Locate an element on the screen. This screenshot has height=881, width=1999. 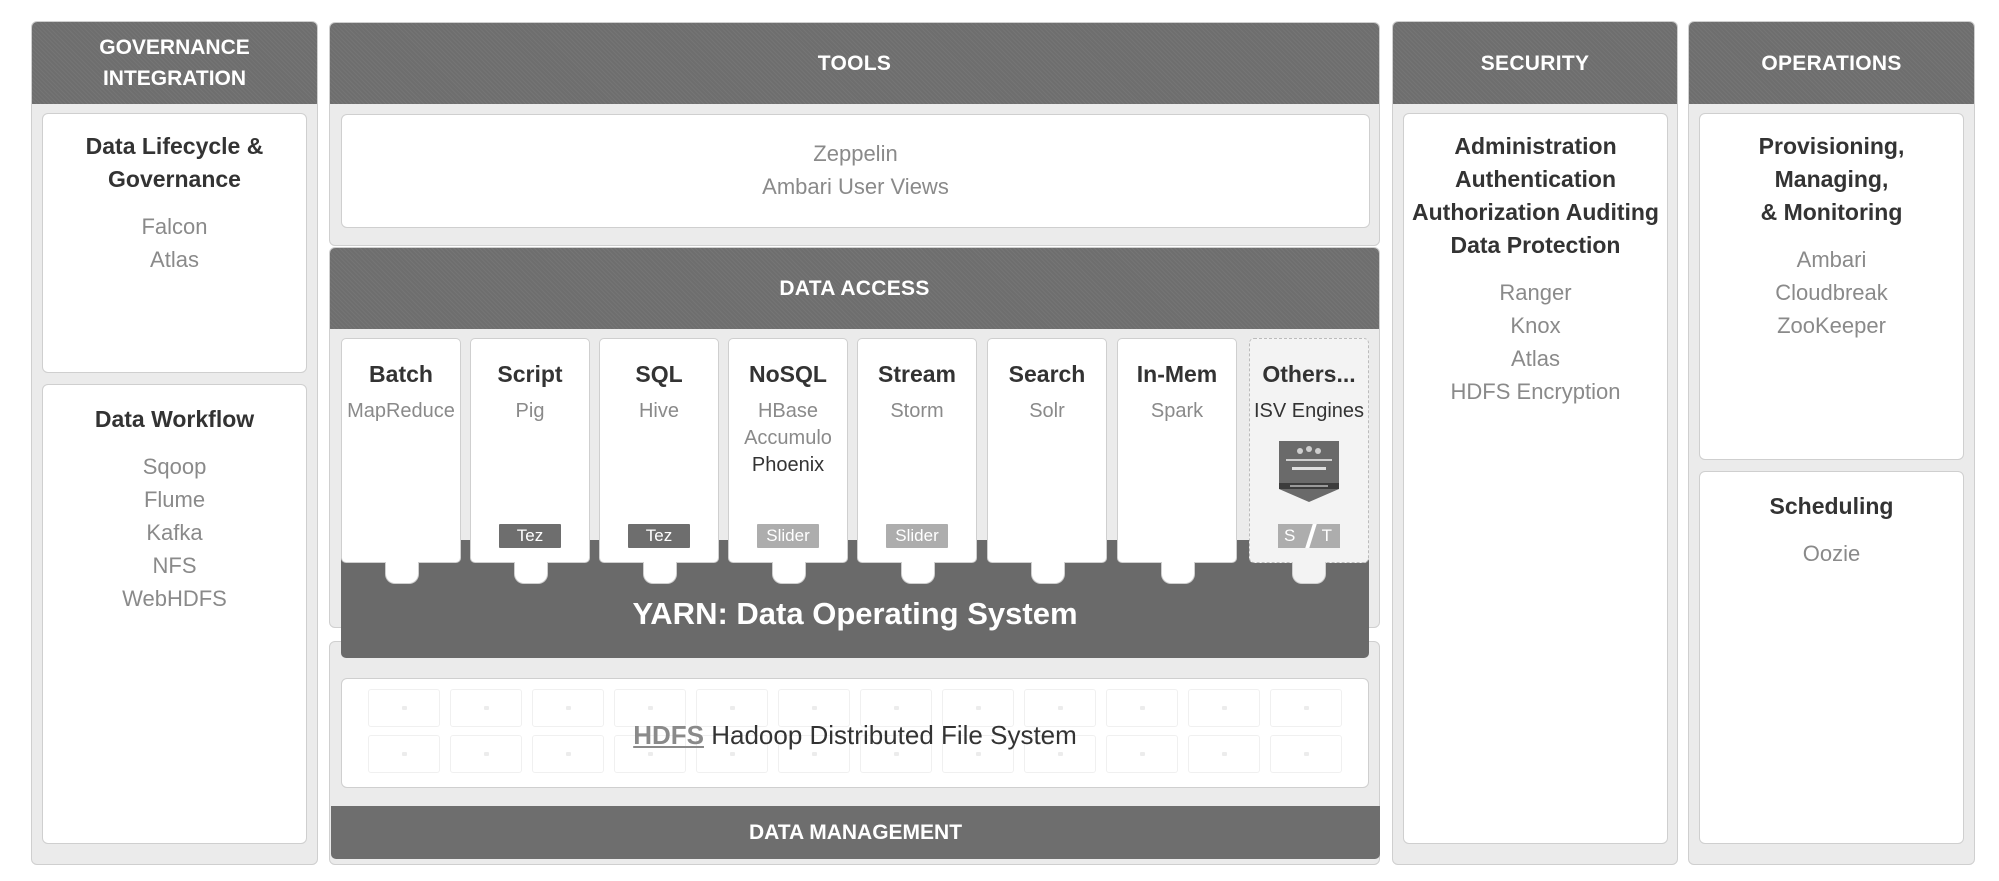
list-item: WebHDFS is located at coordinates (174, 598).